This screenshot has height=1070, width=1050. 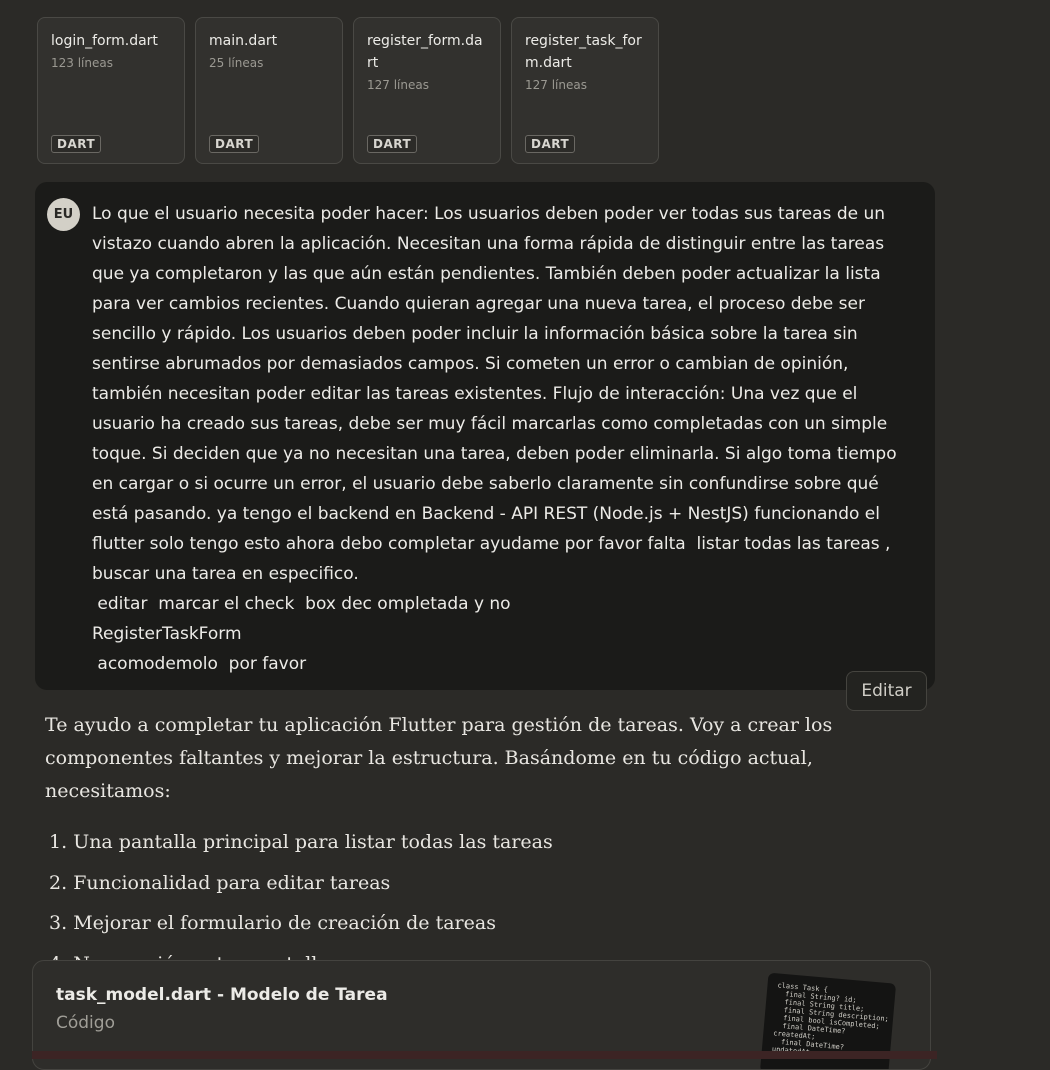 What do you see at coordinates (484, 1055) in the screenshot?
I see `bottom-bar` at bounding box center [484, 1055].